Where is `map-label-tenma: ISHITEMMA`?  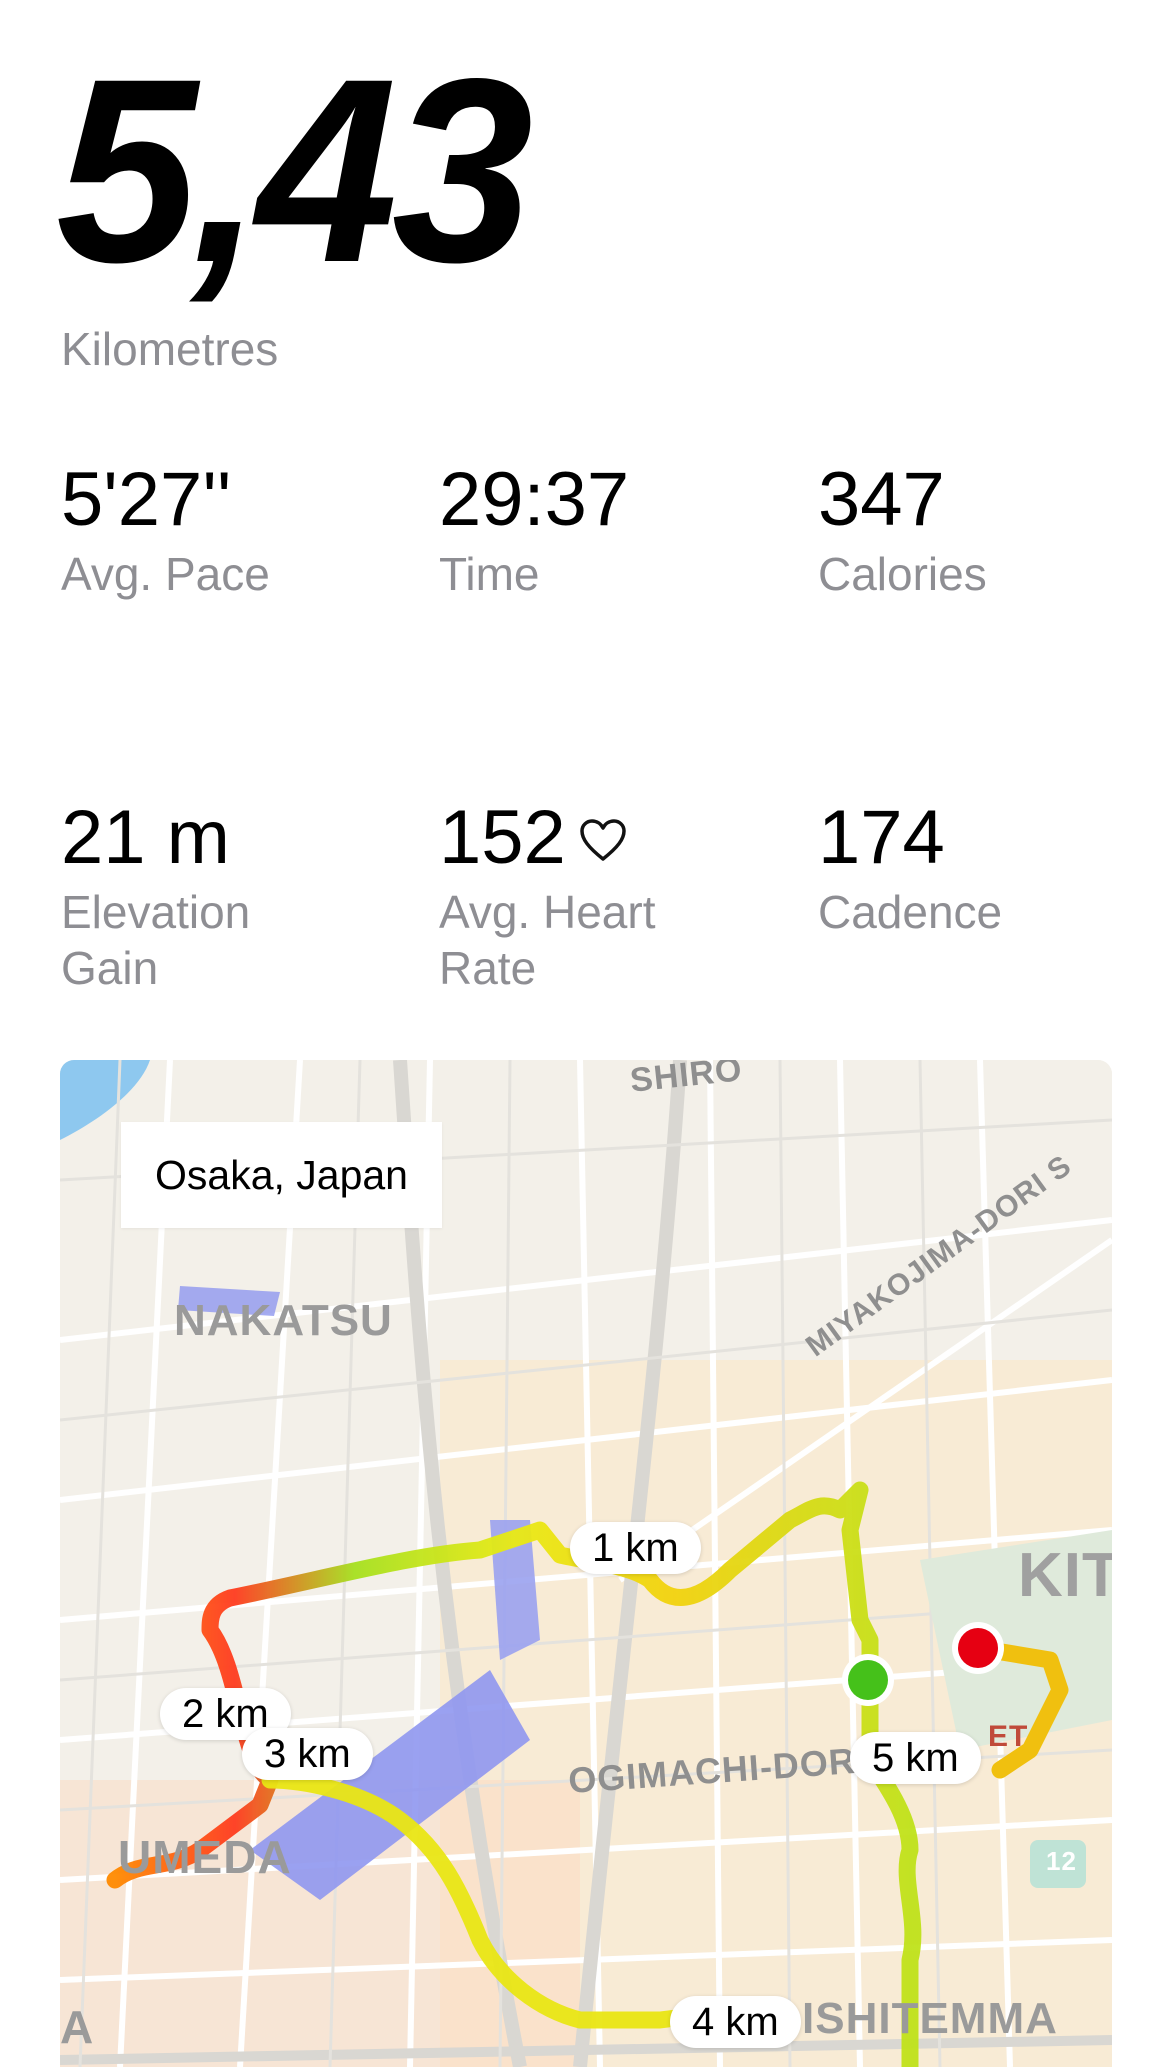 map-label-tenma: ISHITEMMA is located at coordinates (930, 2018).